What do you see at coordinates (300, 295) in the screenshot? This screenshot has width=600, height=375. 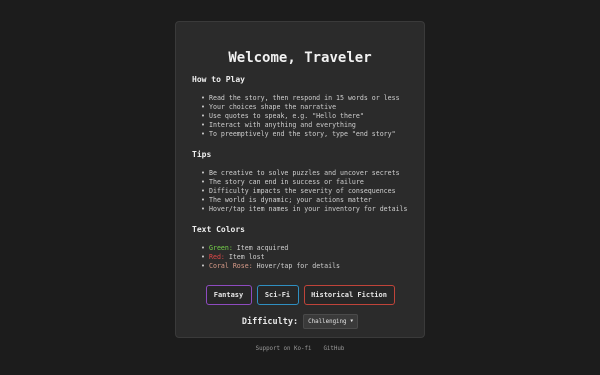 I see `genre-buttons: Fantasy Sci-Fi Historical Fiction` at bounding box center [300, 295].